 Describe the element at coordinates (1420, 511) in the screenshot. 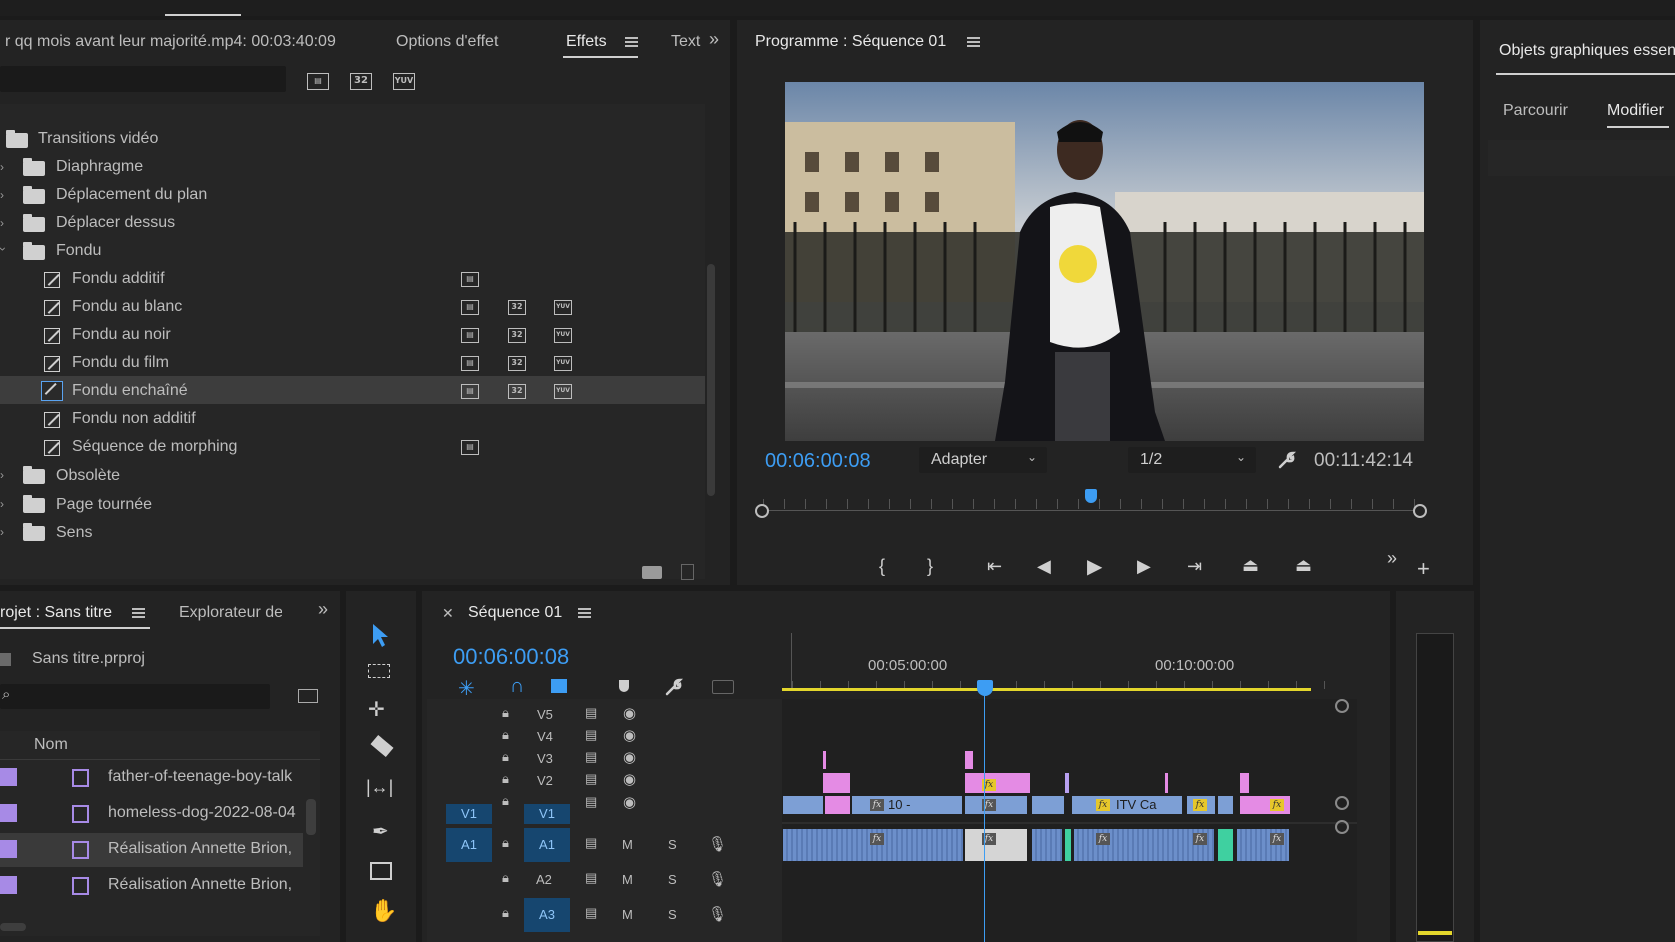

I see `scrubber-right-handle` at that location.